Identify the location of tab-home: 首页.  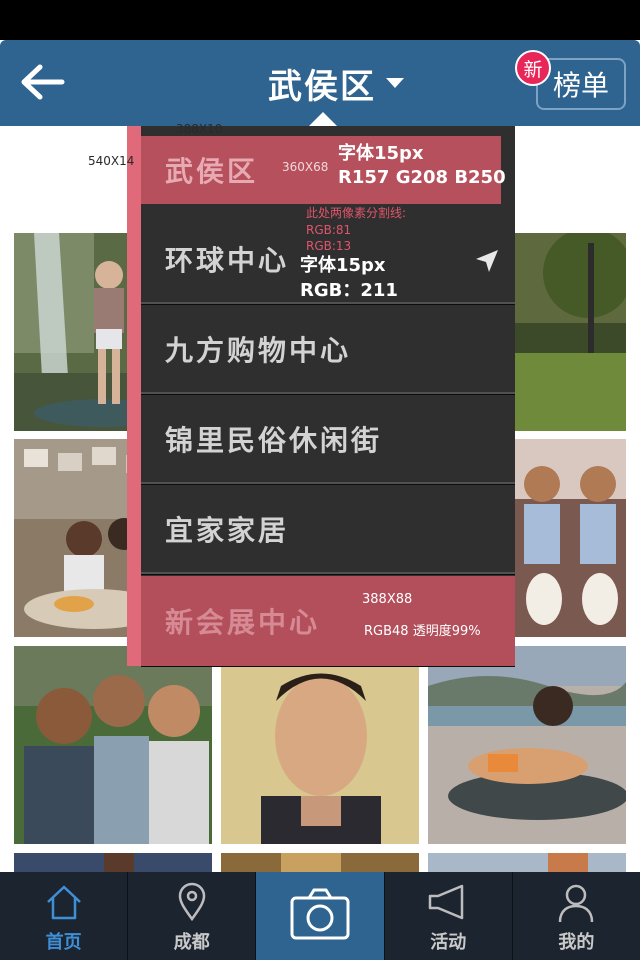
(64, 916).